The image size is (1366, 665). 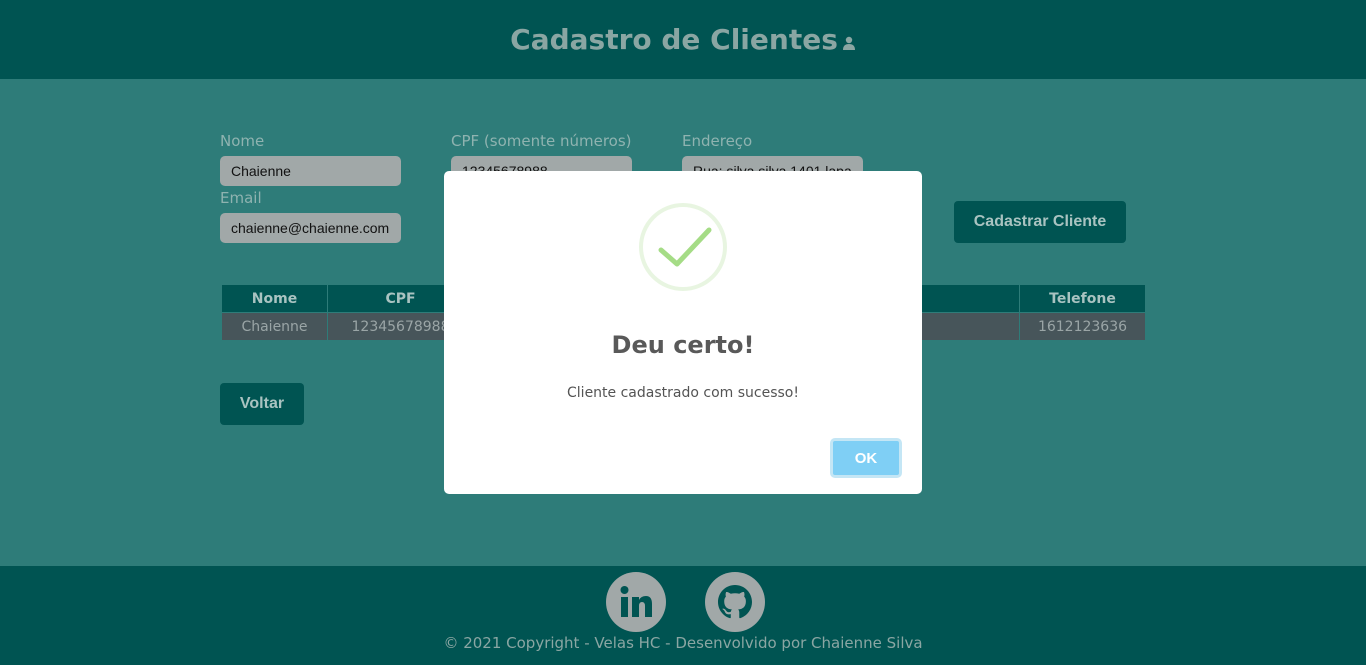 I want to click on modal-title: Deu certo!, so click(x=683, y=345).